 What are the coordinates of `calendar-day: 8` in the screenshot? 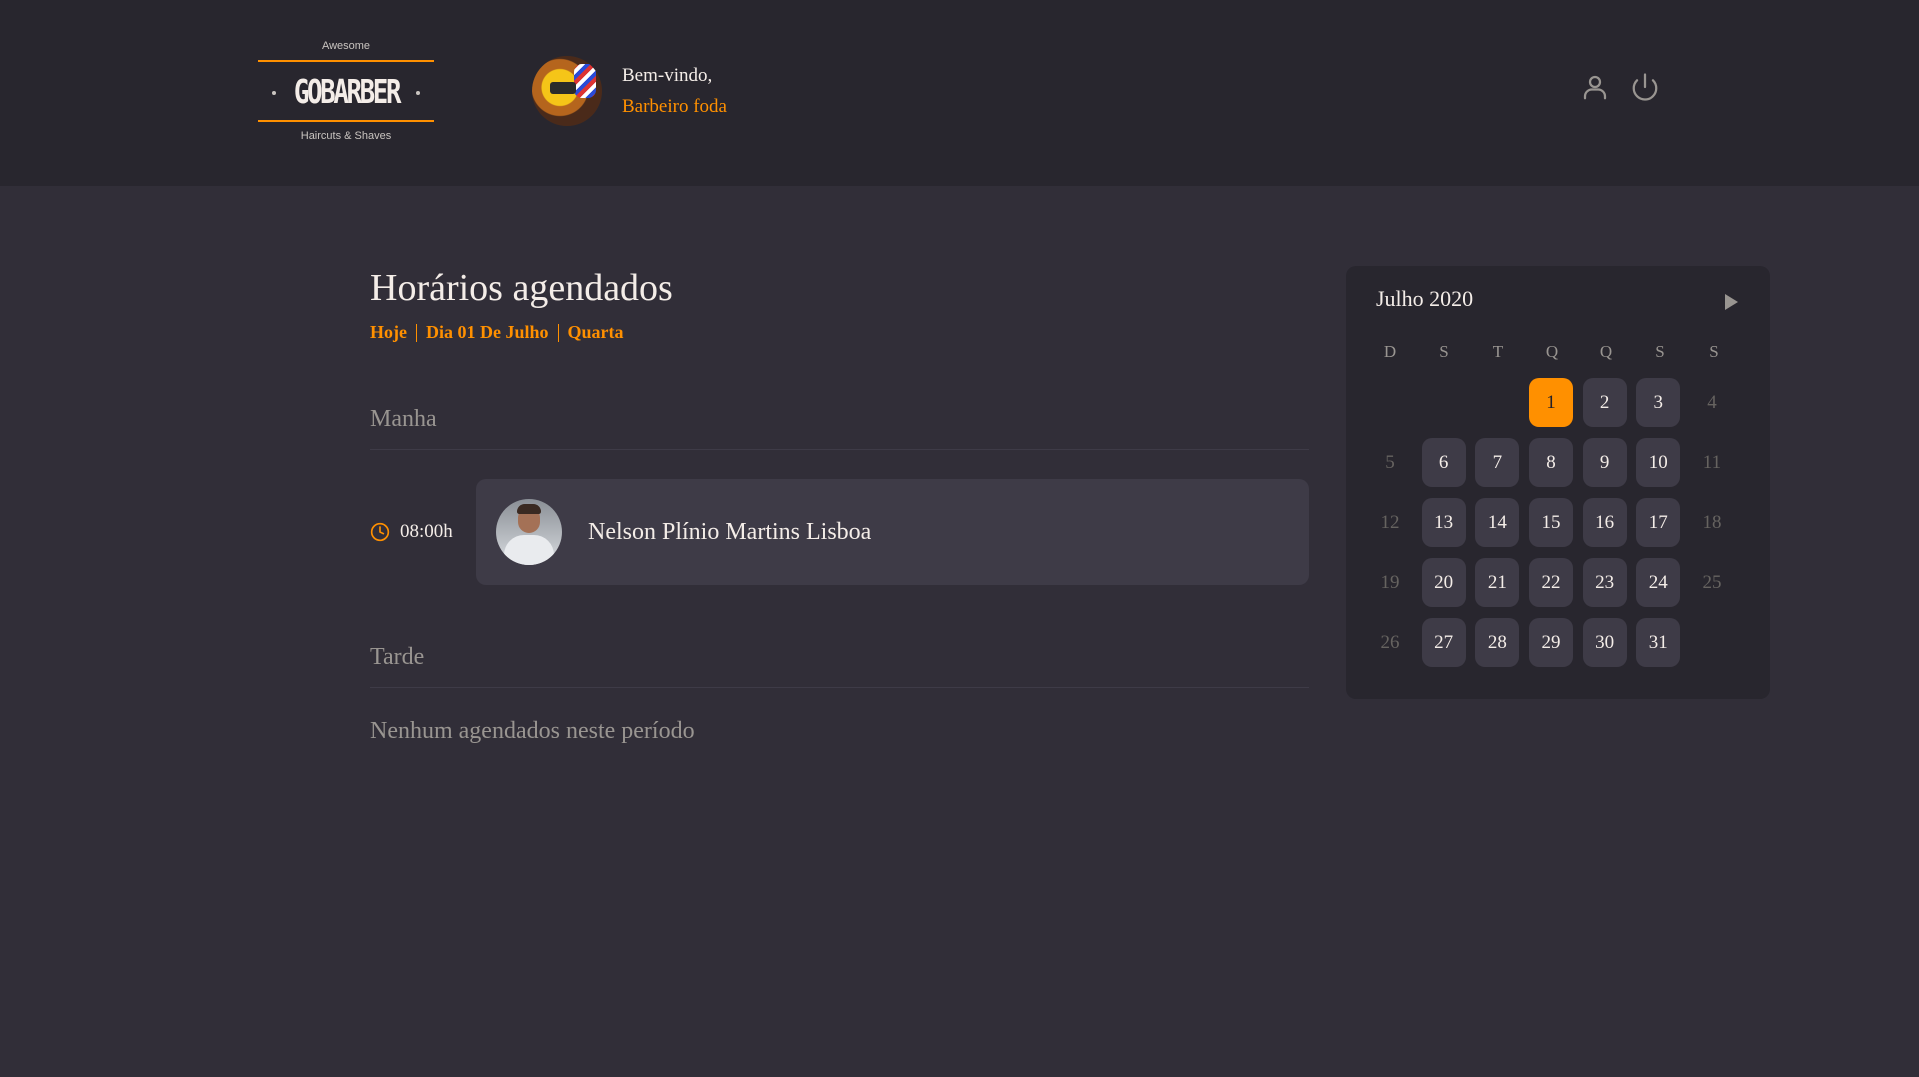 It's located at (1550, 462).